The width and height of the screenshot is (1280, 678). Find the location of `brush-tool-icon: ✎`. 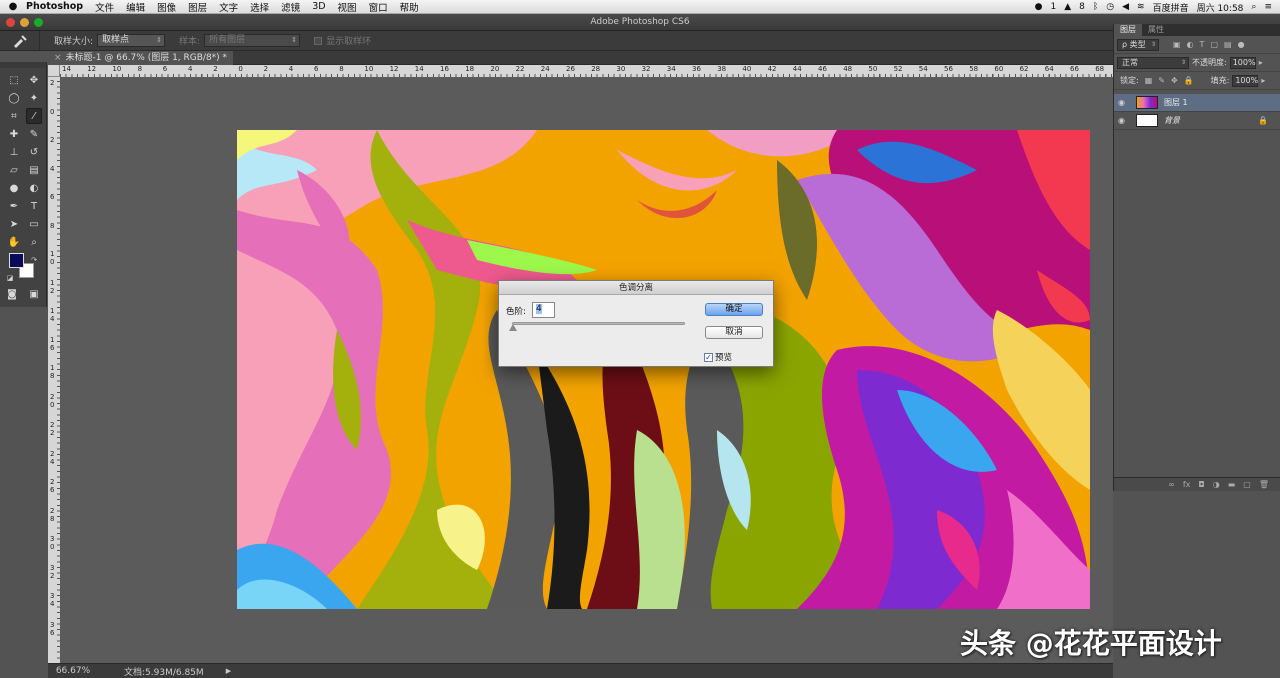

brush-tool-icon: ✎ is located at coordinates (34, 134).